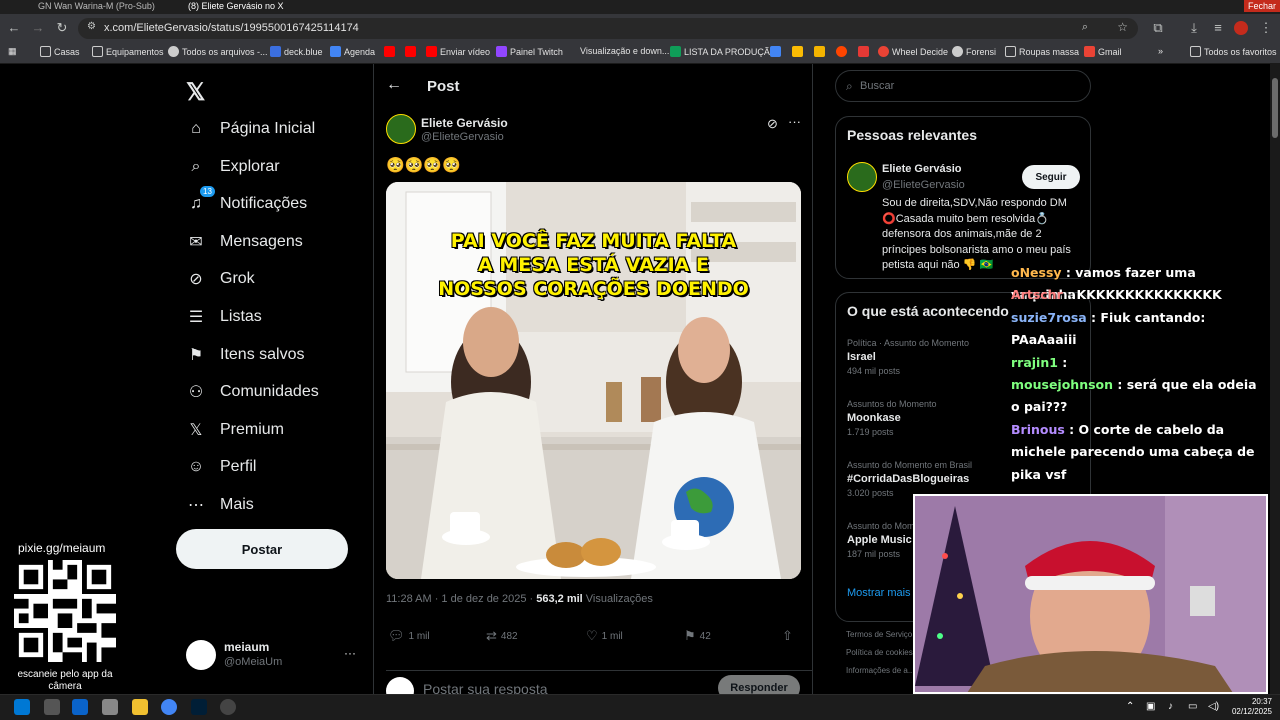 Image resolution: width=1280 pixels, height=720 pixels. What do you see at coordinates (1275, 108) in the screenshot?
I see `scrollbar-thumb` at bounding box center [1275, 108].